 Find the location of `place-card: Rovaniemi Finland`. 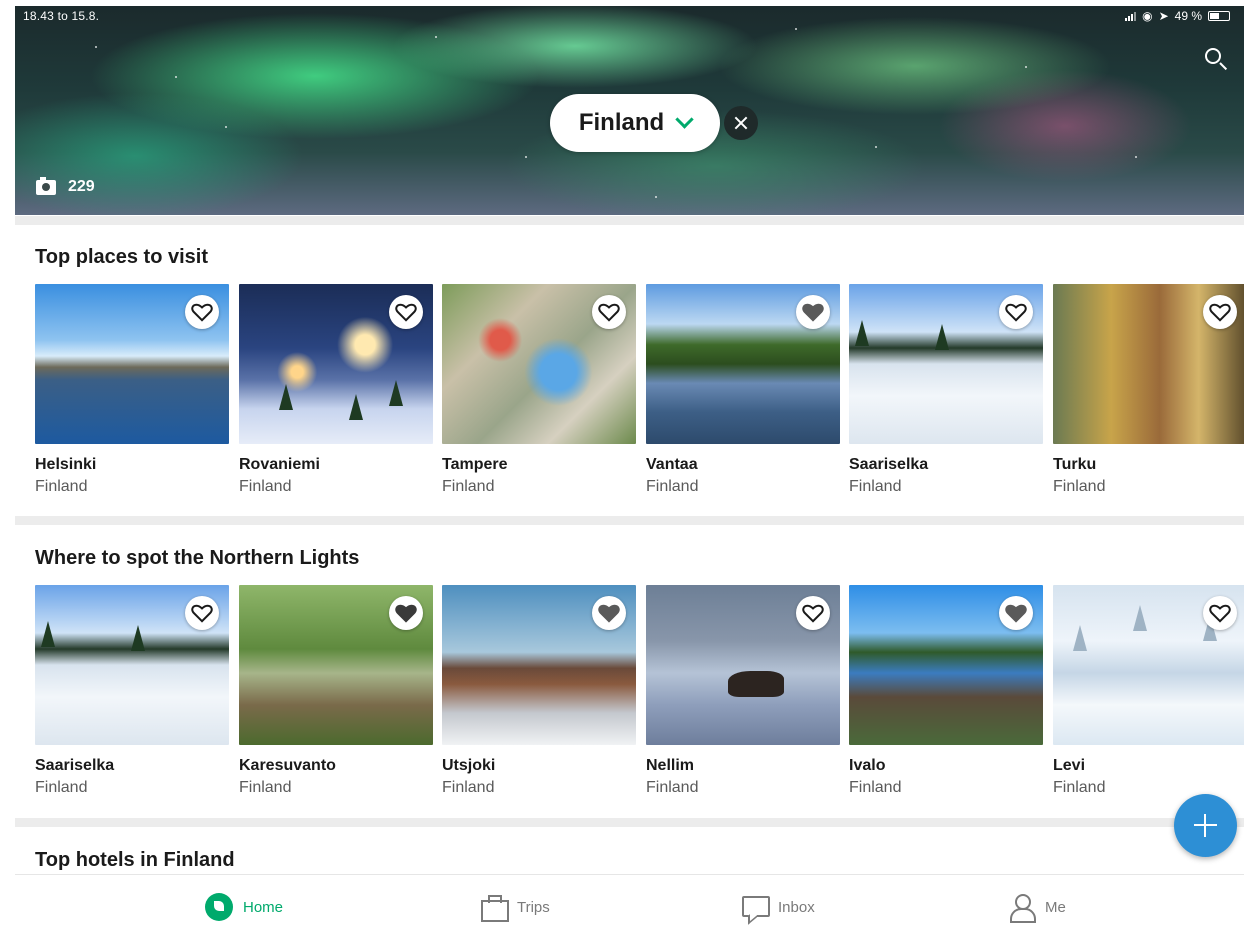

place-card: Rovaniemi Finland is located at coordinates (336, 390).